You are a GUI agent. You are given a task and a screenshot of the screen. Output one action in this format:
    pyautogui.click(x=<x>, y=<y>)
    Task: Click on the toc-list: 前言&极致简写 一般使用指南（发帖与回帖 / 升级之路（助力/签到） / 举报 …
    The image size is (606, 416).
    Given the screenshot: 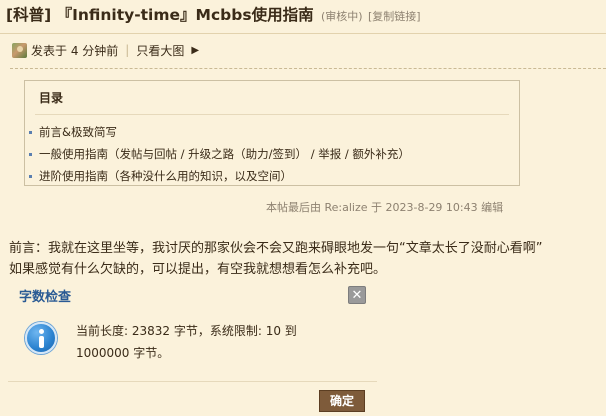 What is the action you would take?
    pyautogui.click(x=217, y=154)
    